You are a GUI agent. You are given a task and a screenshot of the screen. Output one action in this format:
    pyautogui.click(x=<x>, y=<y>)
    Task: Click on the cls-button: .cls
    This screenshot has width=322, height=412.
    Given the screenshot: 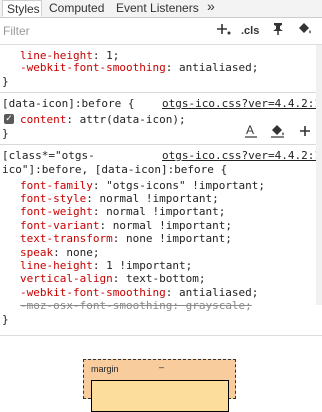 What is the action you would take?
    pyautogui.click(x=250, y=31)
    